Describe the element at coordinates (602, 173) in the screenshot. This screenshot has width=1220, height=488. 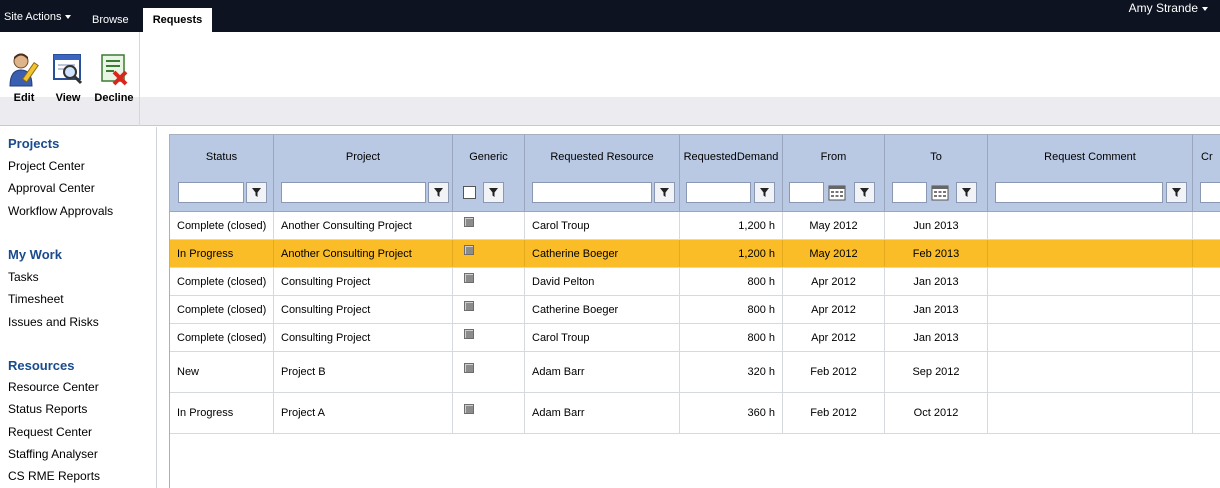
I see `column-header-requested-resource: Requested Resource` at that location.